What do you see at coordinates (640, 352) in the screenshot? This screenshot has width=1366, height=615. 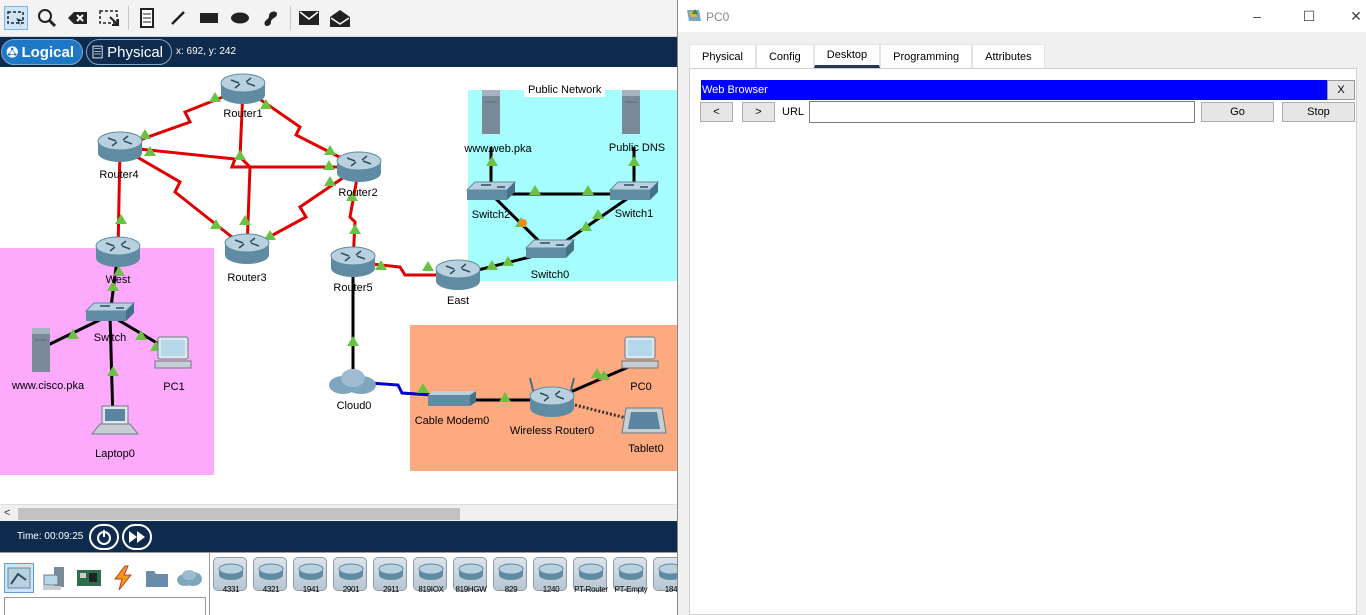 I see `pc0-icon` at bounding box center [640, 352].